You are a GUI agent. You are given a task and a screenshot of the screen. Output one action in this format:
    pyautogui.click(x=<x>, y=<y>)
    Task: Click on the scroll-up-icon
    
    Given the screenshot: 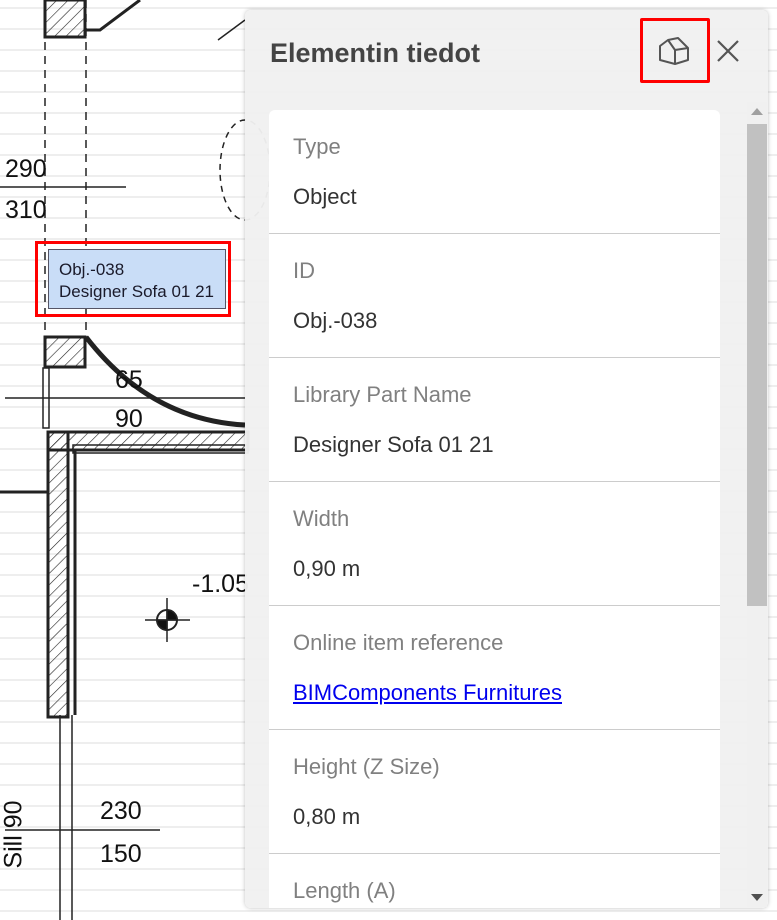 What is the action you would take?
    pyautogui.click(x=757, y=111)
    